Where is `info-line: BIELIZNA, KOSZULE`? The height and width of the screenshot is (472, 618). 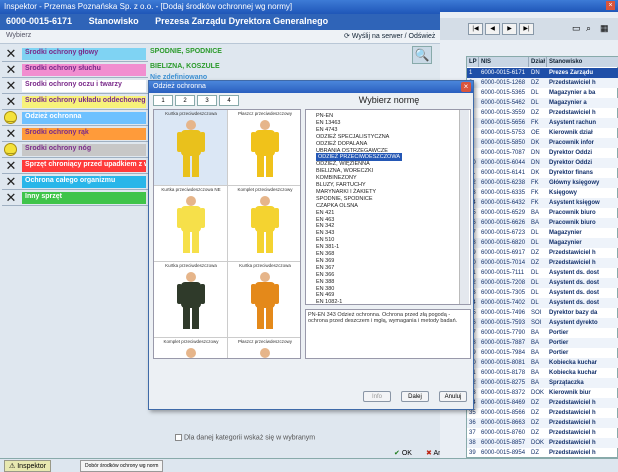 info-line: BIELIZNA, KOSZULE is located at coordinates (185, 66).